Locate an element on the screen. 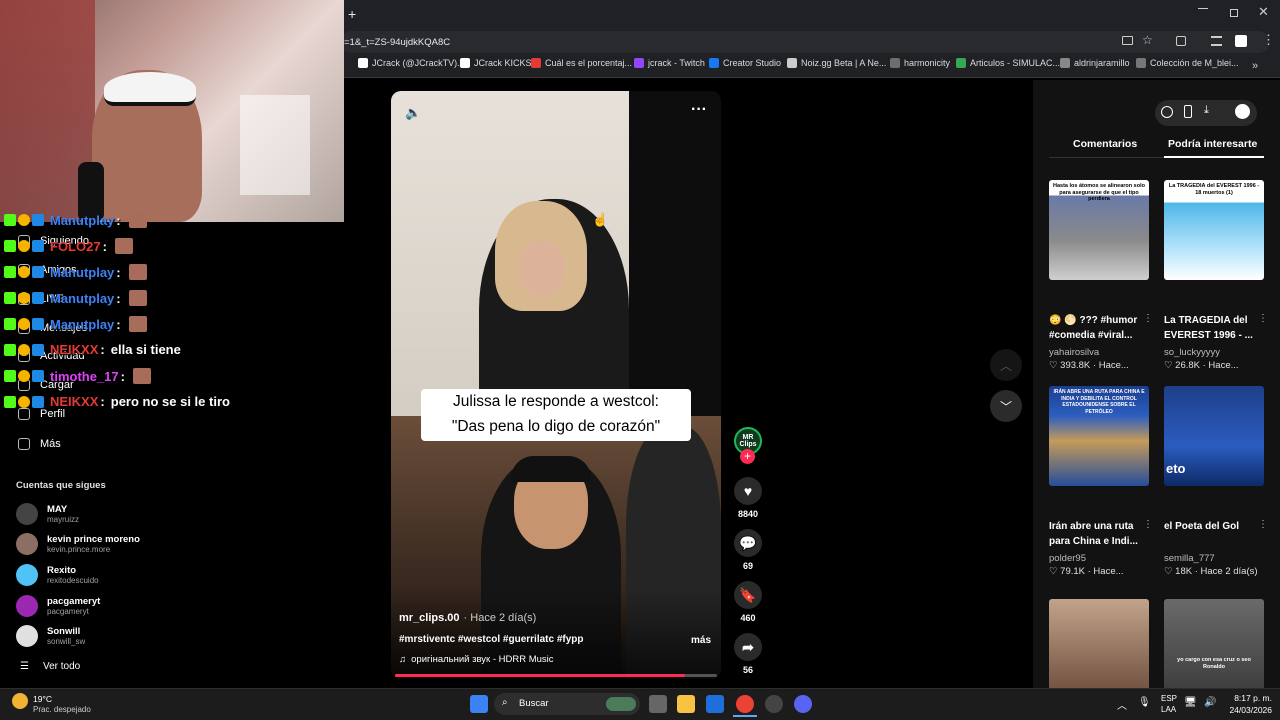 Image resolution: width=1280 pixels, height=720 pixels. recommended-video-author: yahairosilva is located at coordinates (1074, 352).